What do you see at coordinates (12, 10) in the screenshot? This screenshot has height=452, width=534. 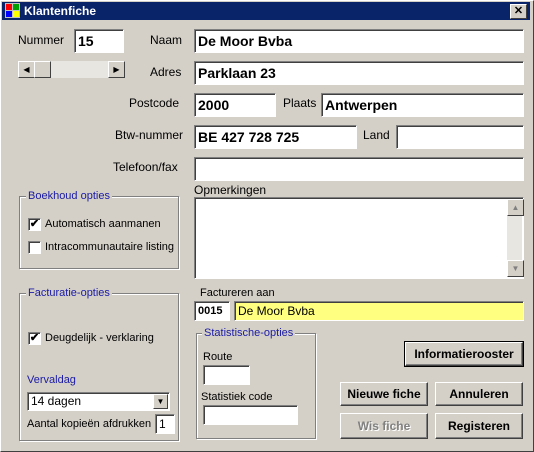 I see `app-icon` at bounding box center [12, 10].